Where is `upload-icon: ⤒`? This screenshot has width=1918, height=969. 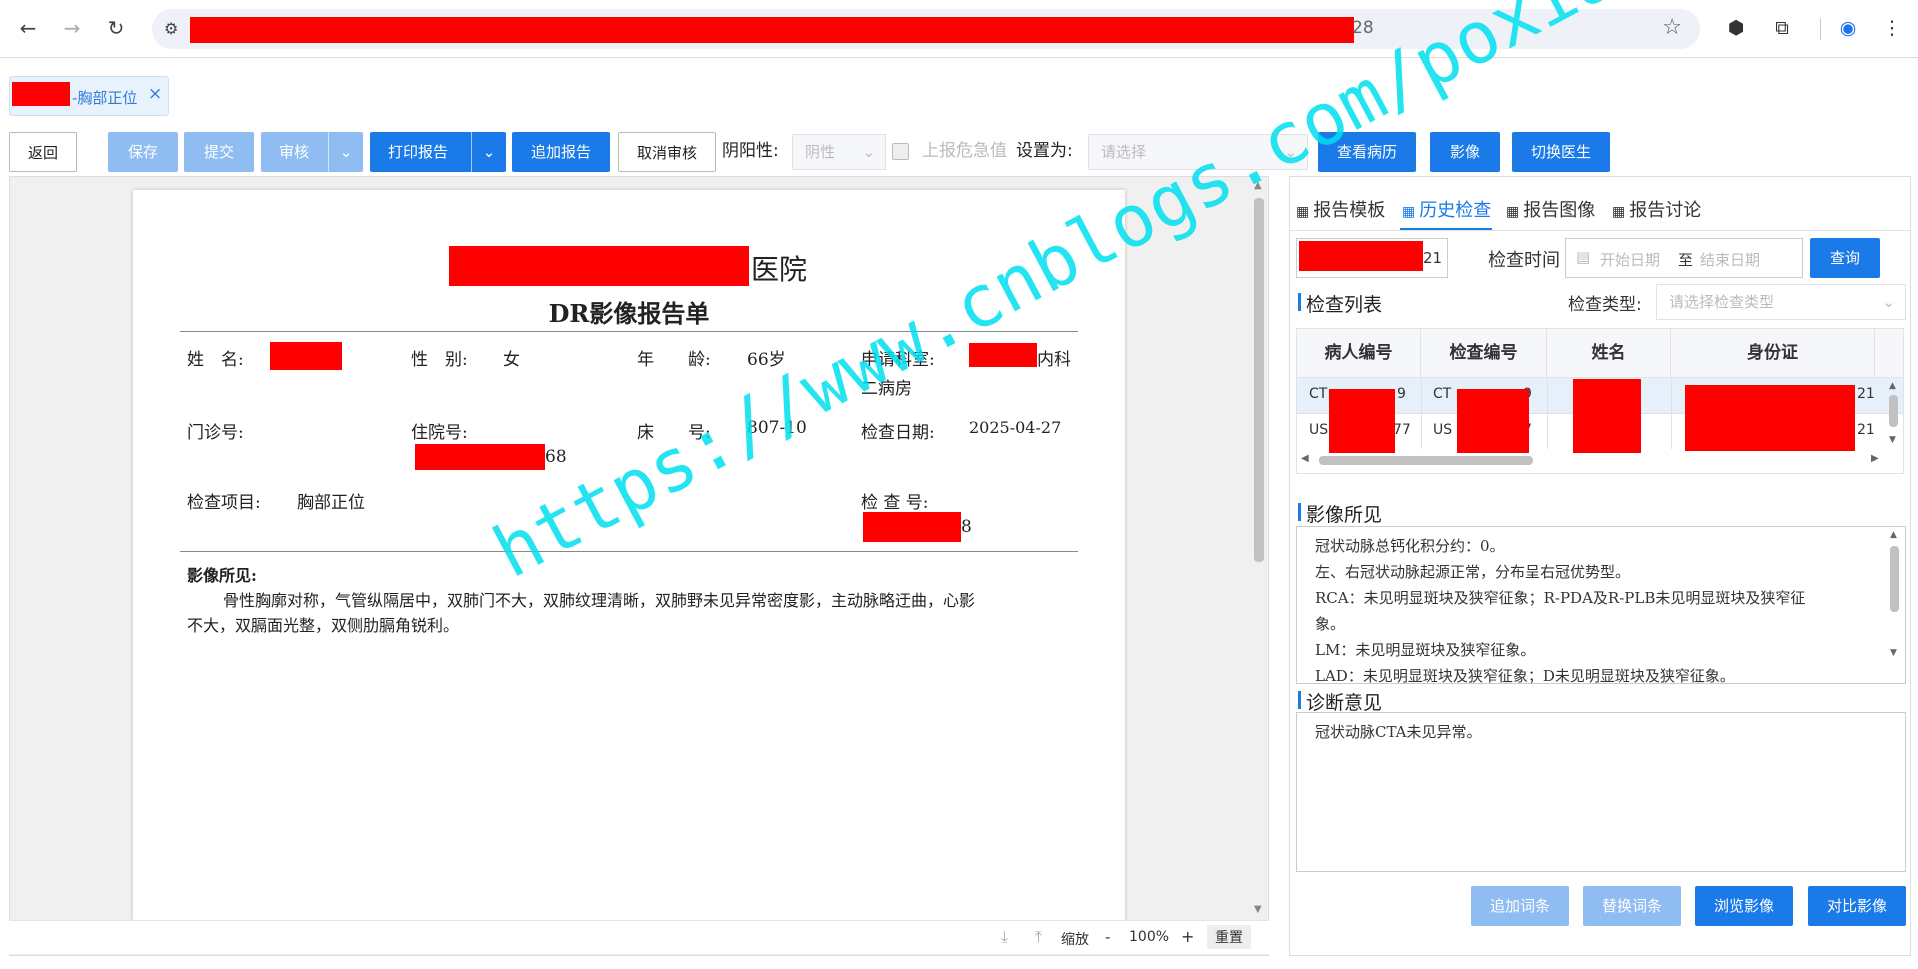 upload-icon: ⤒ is located at coordinates (1038, 937).